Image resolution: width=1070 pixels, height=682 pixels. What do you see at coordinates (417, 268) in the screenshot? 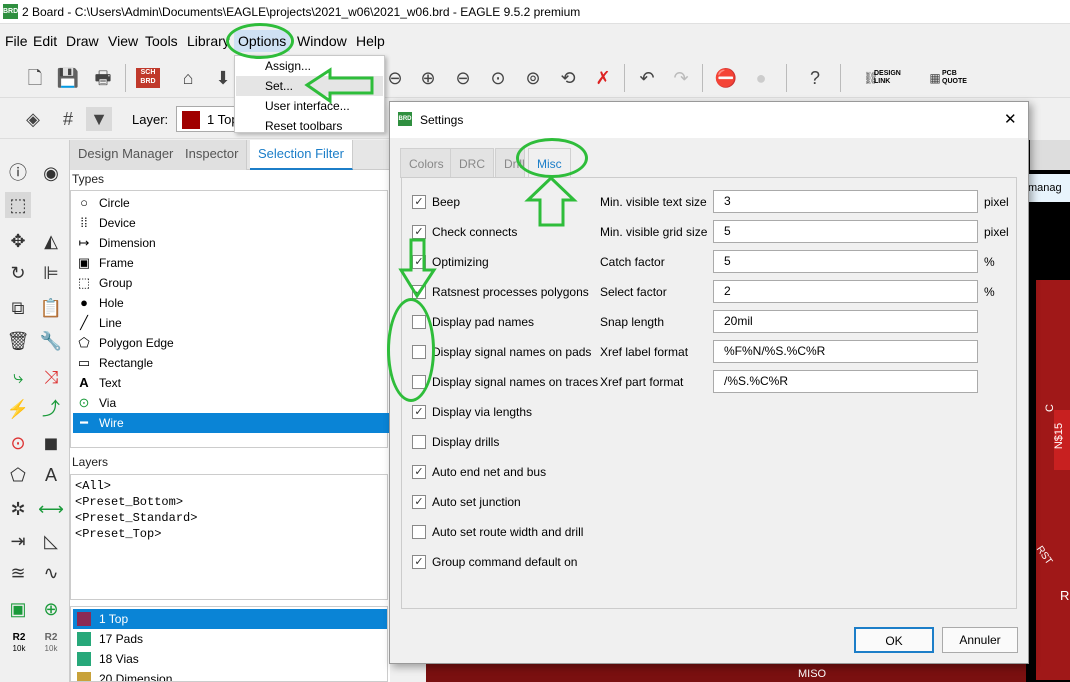
I see `down-arrow-icon` at bounding box center [417, 268].